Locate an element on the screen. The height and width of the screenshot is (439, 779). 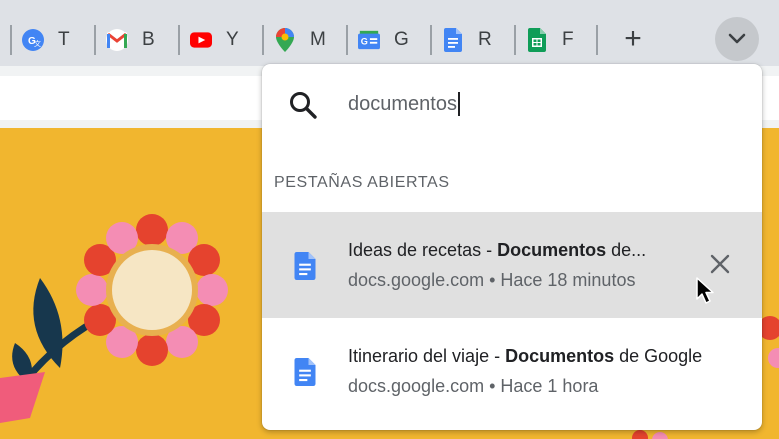
result-title-prefix: Itinerario del viaje - is located at coordinates (426, 356).